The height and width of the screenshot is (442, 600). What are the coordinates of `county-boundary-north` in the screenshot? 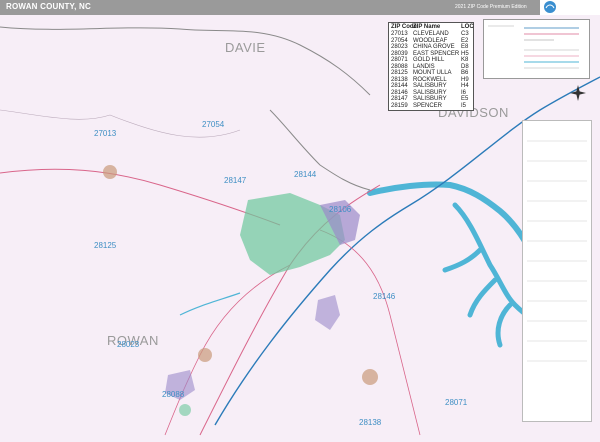 It's located at (185, 61).